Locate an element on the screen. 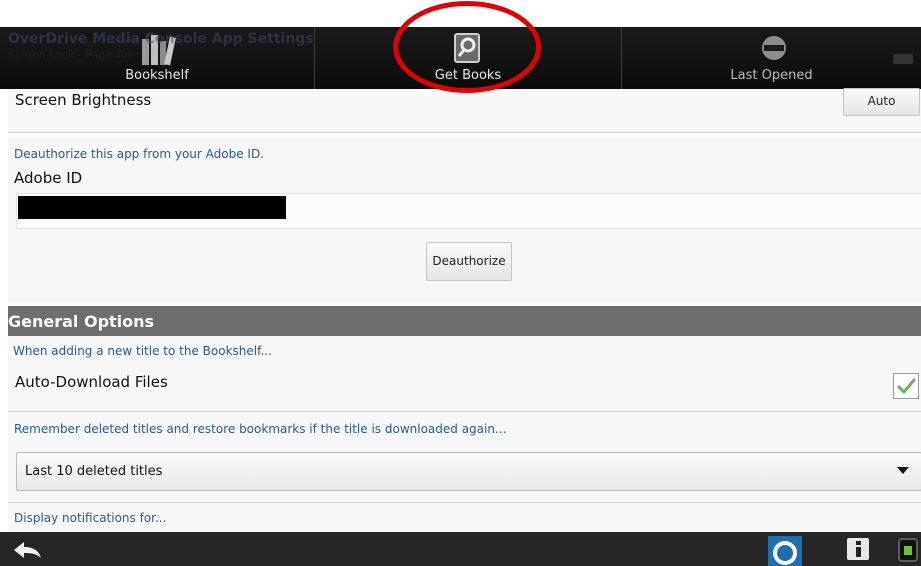 This screenshot has width=921, height=566. auto-download-label: Auto-Download Files is located at coordinates (91, 382).